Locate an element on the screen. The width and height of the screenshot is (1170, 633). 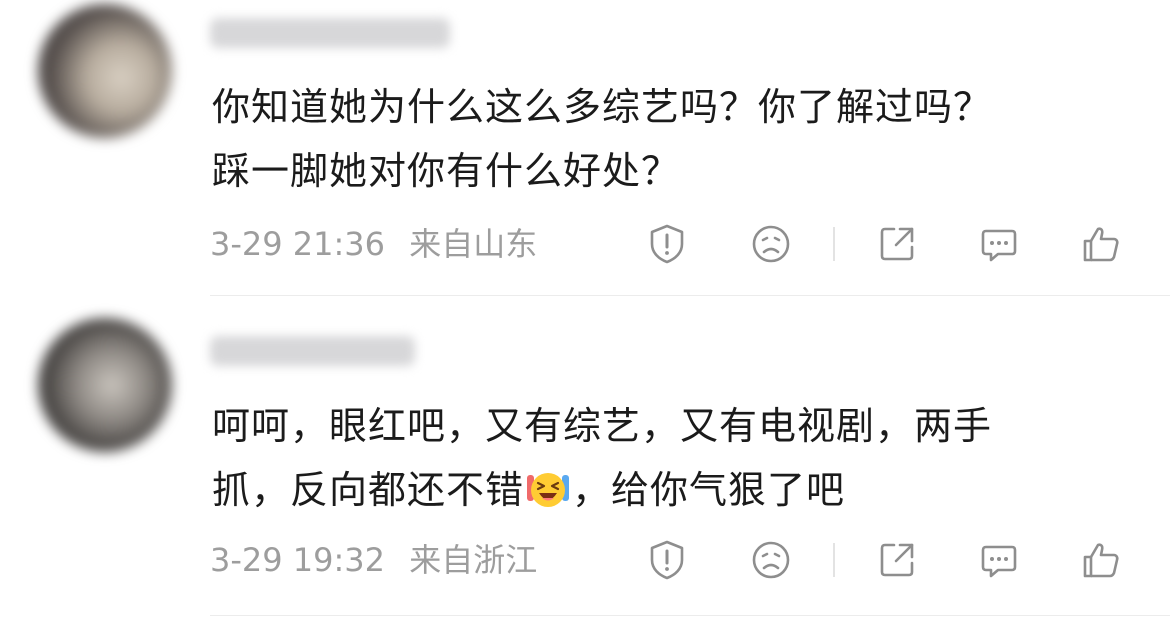
comment-time: 3-29 21:36 is located at coordinates (298, 244).